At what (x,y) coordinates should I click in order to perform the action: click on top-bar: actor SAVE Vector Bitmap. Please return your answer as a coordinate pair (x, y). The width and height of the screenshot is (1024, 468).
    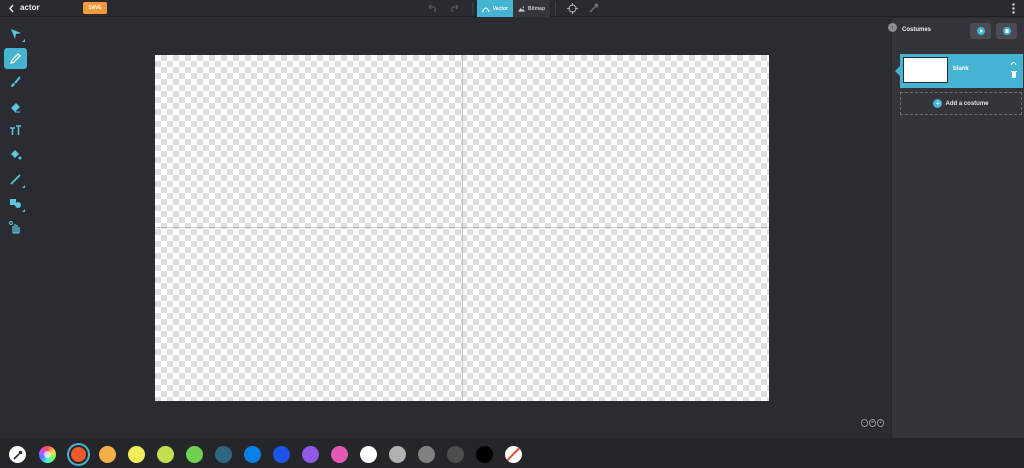
    Looking at the image, I should click on (512, 8).